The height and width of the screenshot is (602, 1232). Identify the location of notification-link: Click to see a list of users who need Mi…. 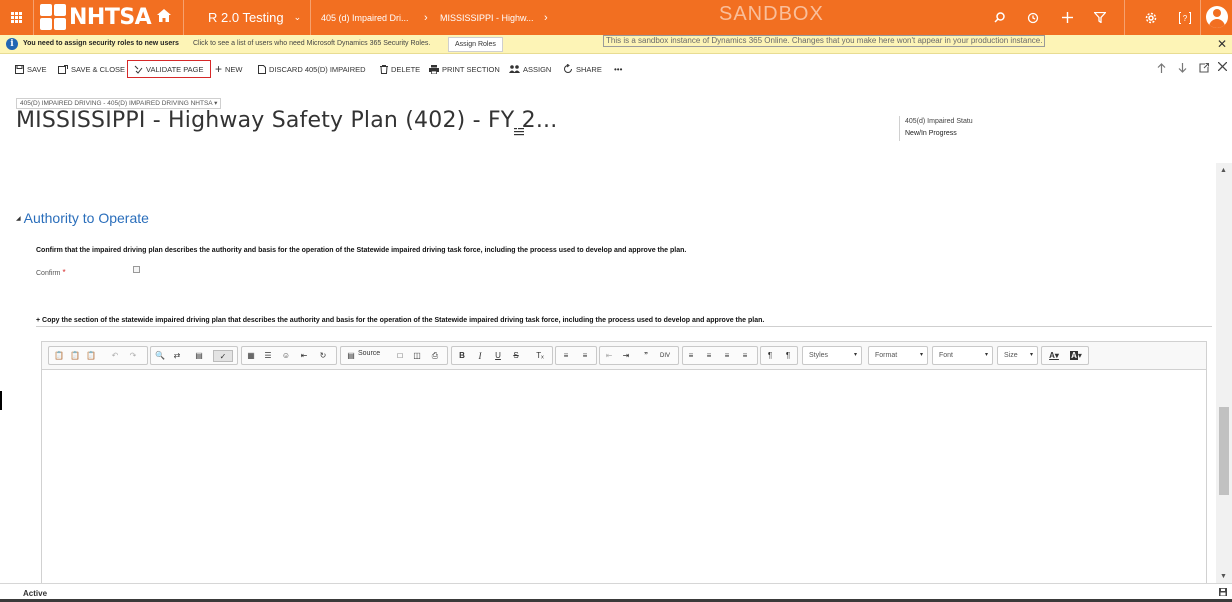
(311, 43).